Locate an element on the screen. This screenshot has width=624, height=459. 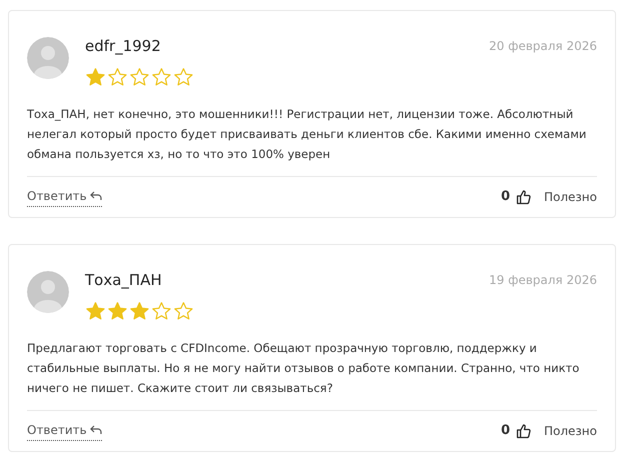
author-name: edfr_1992 is located at coordinates (123, 46).